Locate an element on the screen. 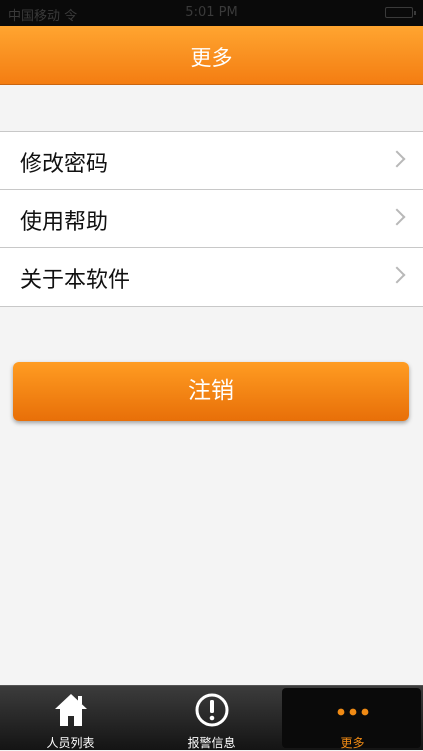 The height and width of the screenshot is (751, 423). menu-item-help: 使用帮助 is located at coordinates (211, 219).